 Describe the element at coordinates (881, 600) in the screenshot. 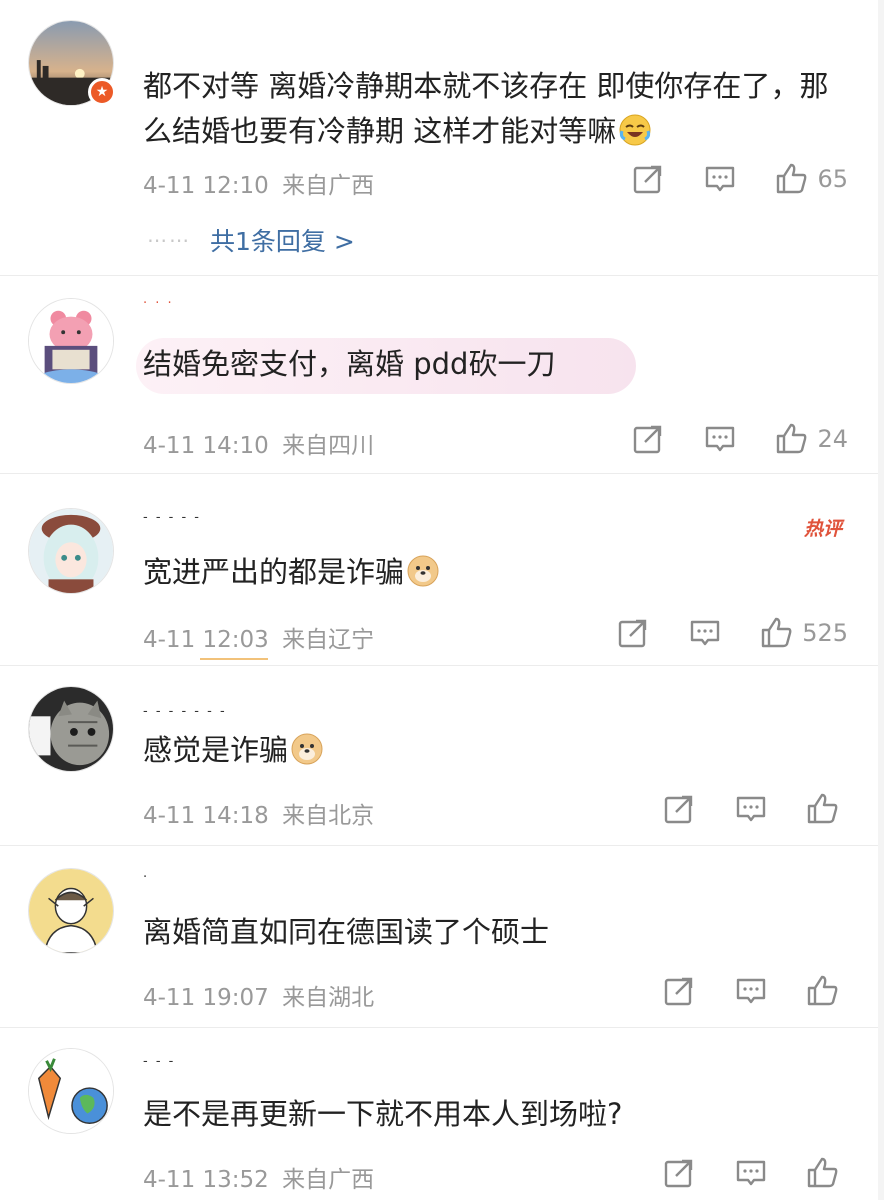

I see `scrollbar-track` at that location.